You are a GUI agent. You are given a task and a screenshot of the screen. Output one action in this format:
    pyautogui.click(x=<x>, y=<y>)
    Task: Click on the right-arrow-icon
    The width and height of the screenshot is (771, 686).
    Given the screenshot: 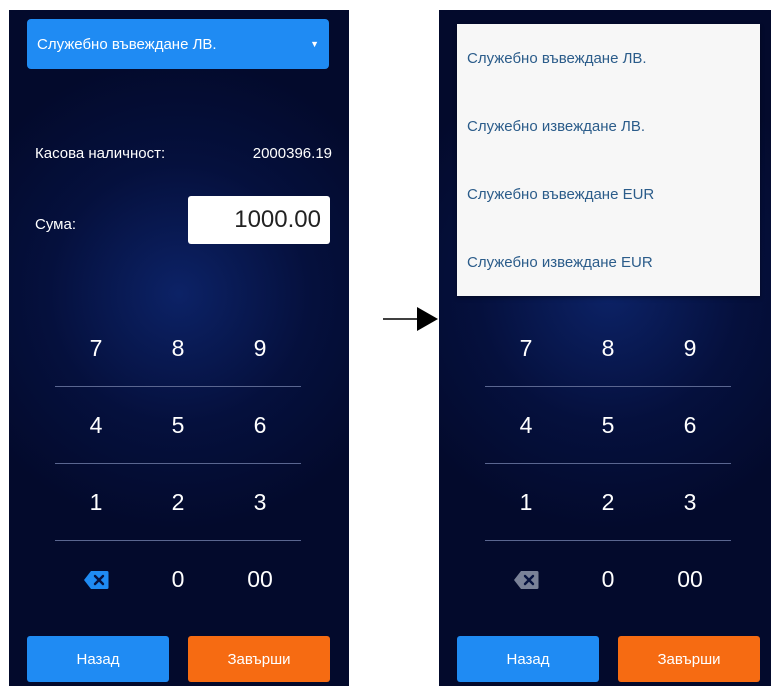 What is the action you would take?
    pyautogui.click(x=410, y=319)
    